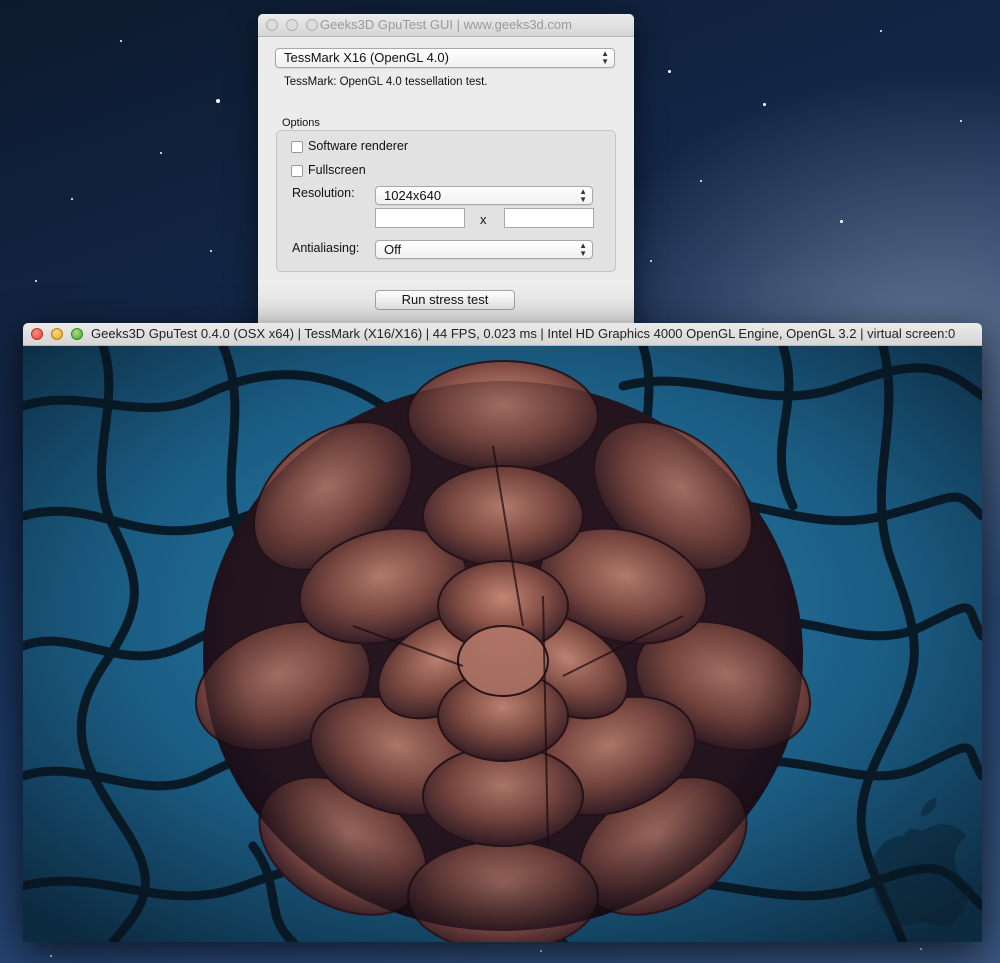 The height and width of the screenshot is (963, 1000). What do you see at coordinates (297, 147) in the screenshot?
I see `software-renderer-checkbox` at bounding box center [297, 147].